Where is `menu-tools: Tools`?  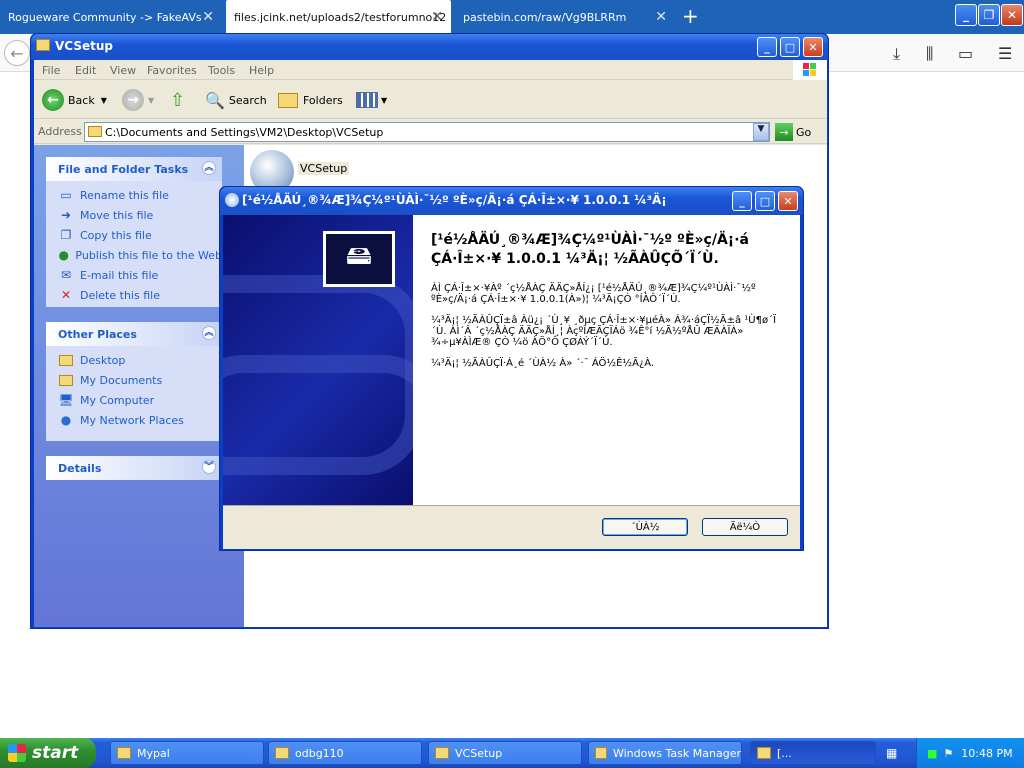
menu-tools: Tools is located at coordinates (221, 70).